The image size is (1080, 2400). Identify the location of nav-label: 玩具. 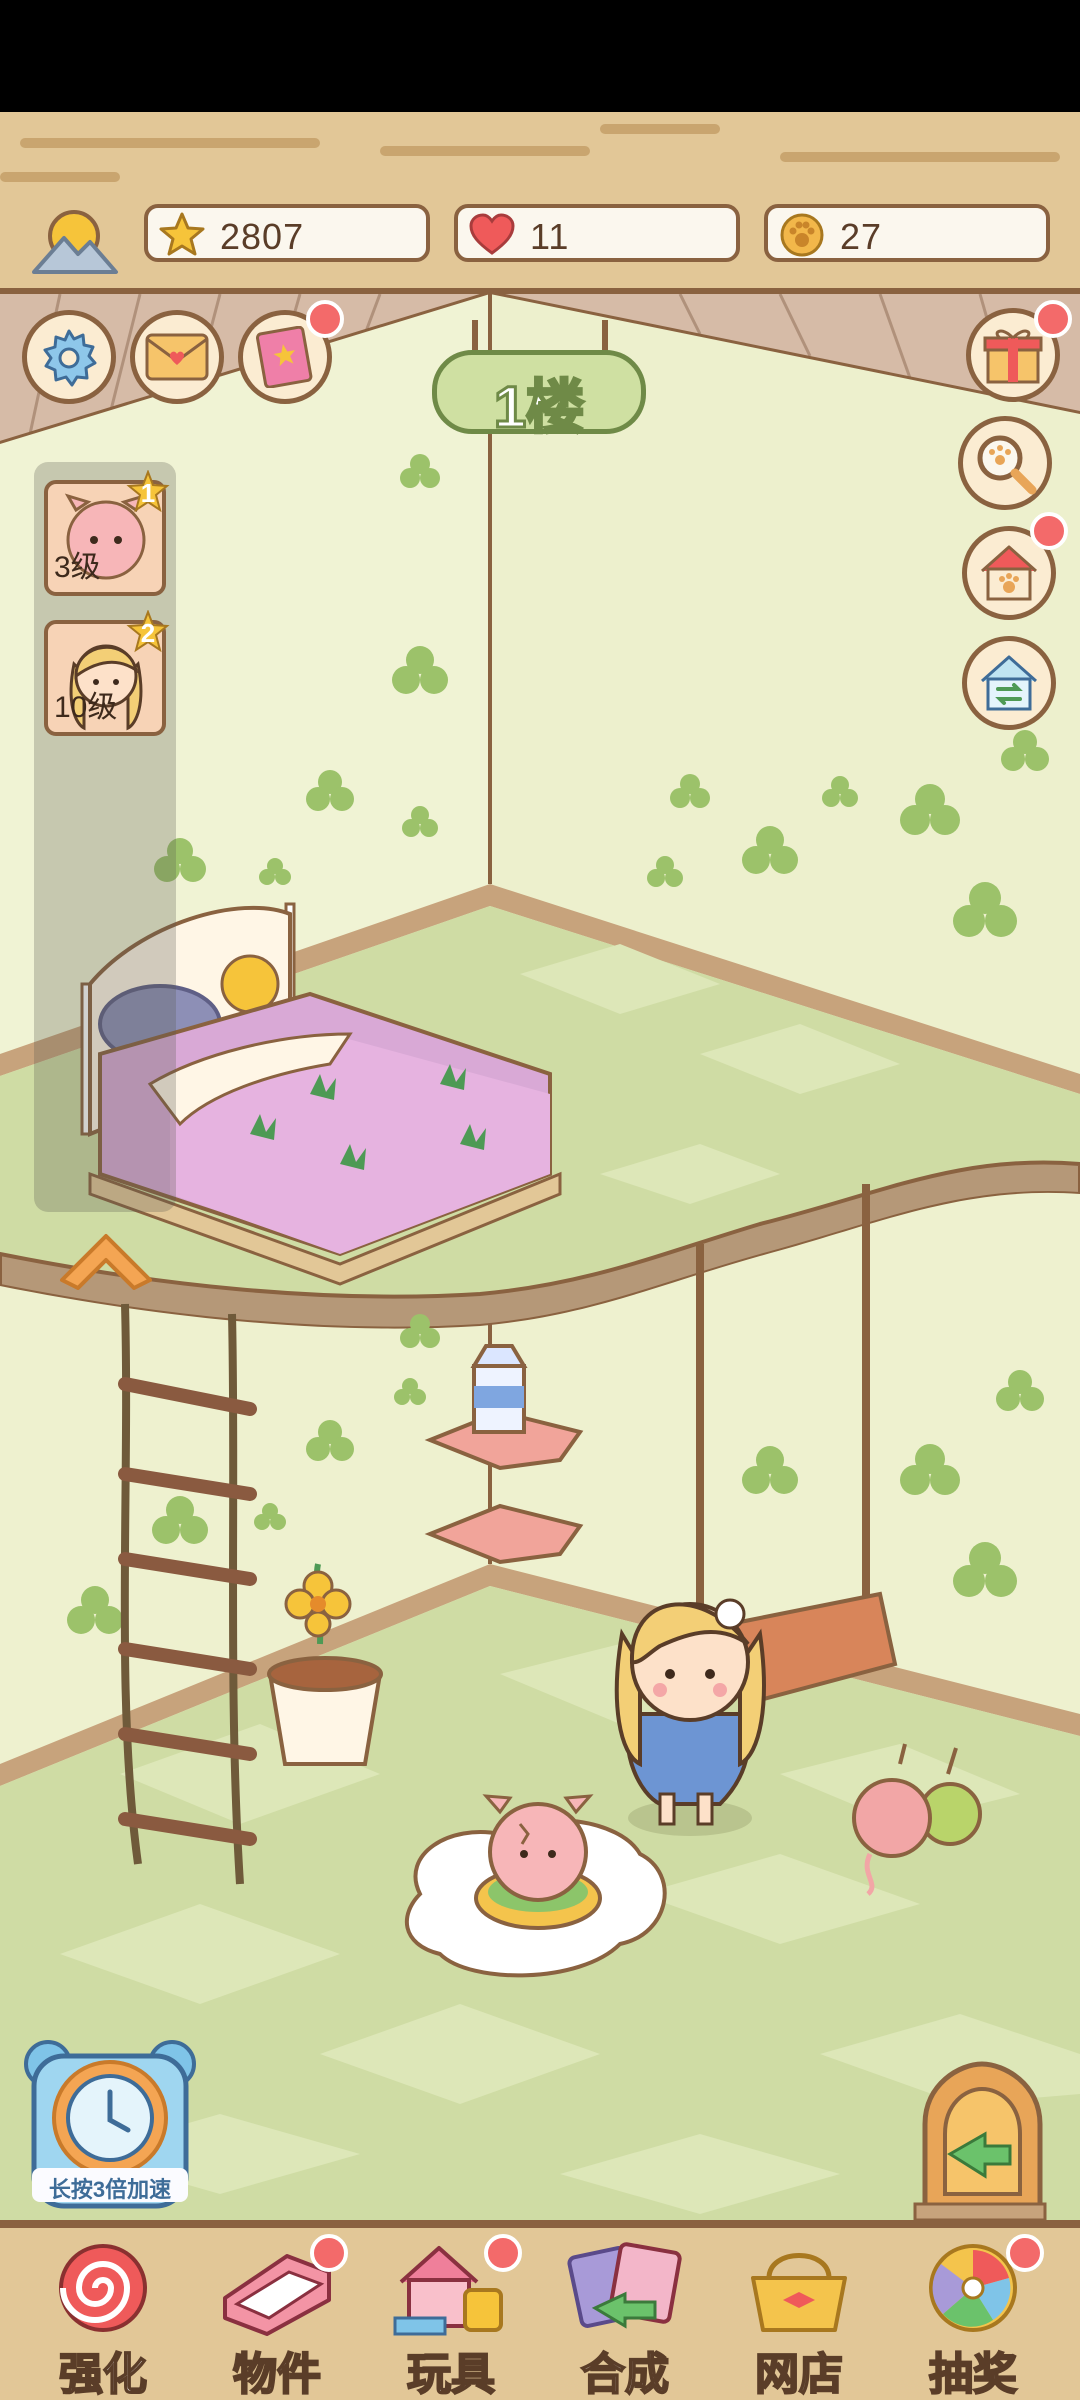
(451, 2374).